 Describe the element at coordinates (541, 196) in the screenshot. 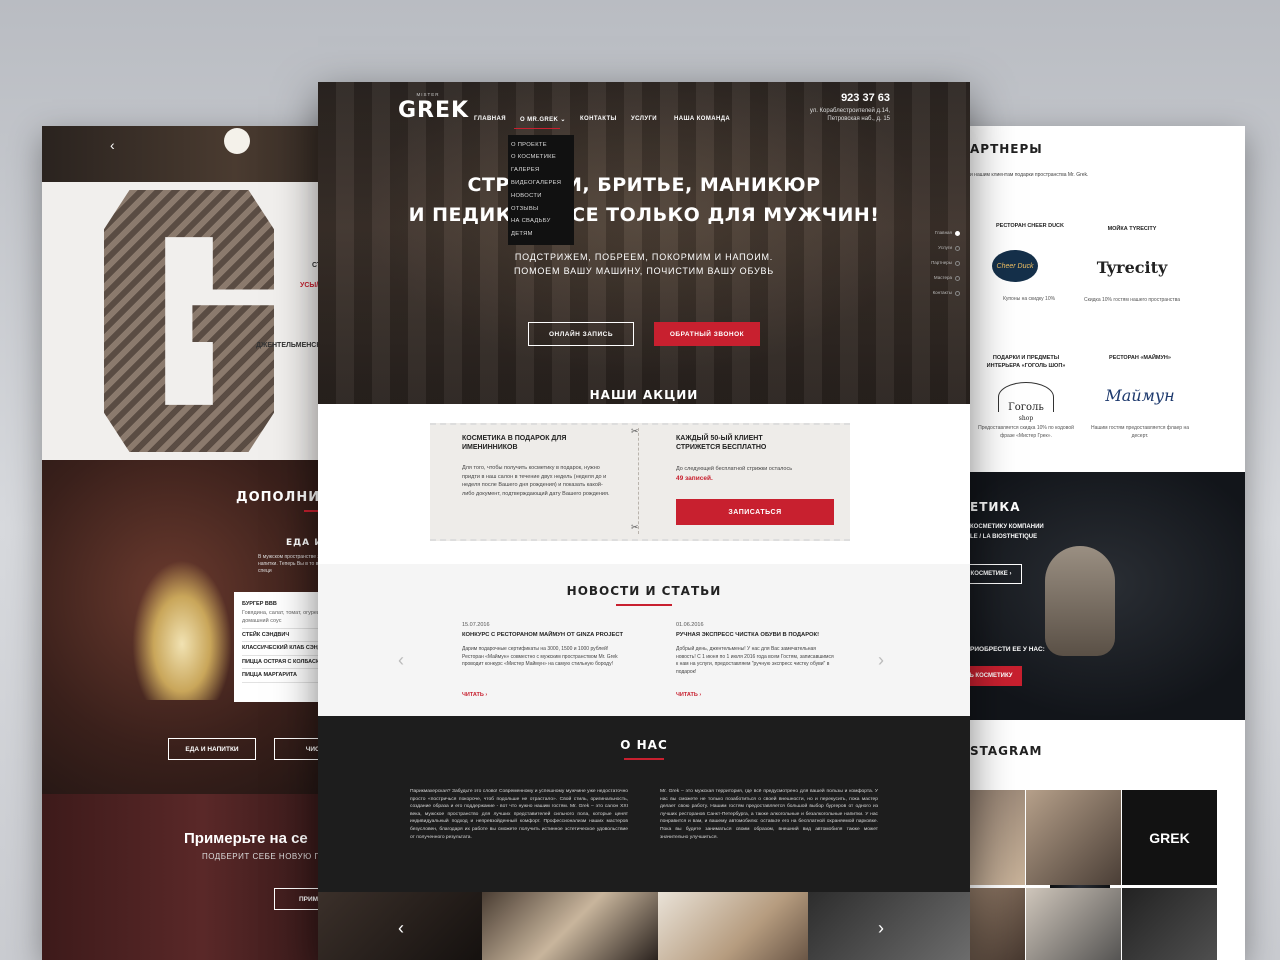

I see `dropdown-item: НОВОСТИ` at that location.